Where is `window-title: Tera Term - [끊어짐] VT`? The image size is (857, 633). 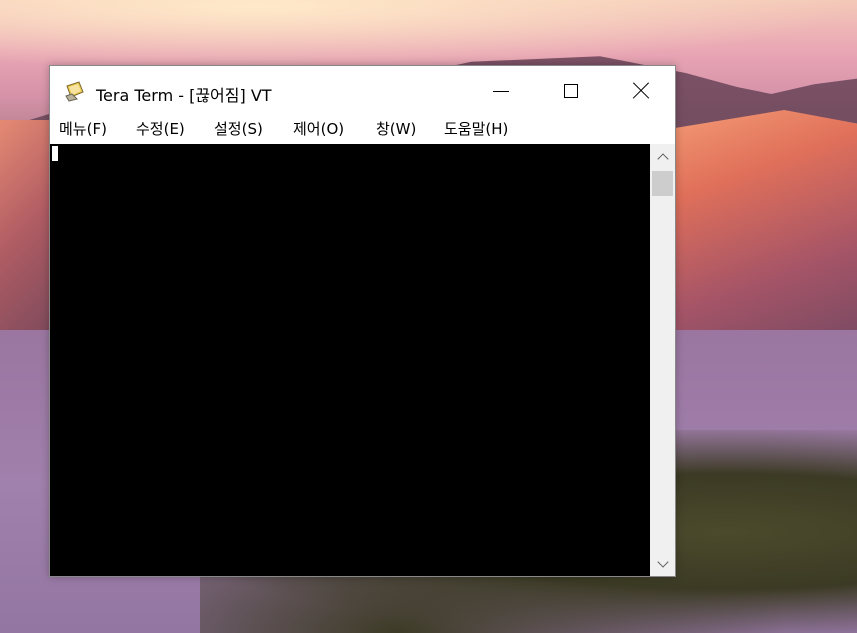
window-title: Tera Term - [끊어짐] VT is located at coordinates (184, 95).